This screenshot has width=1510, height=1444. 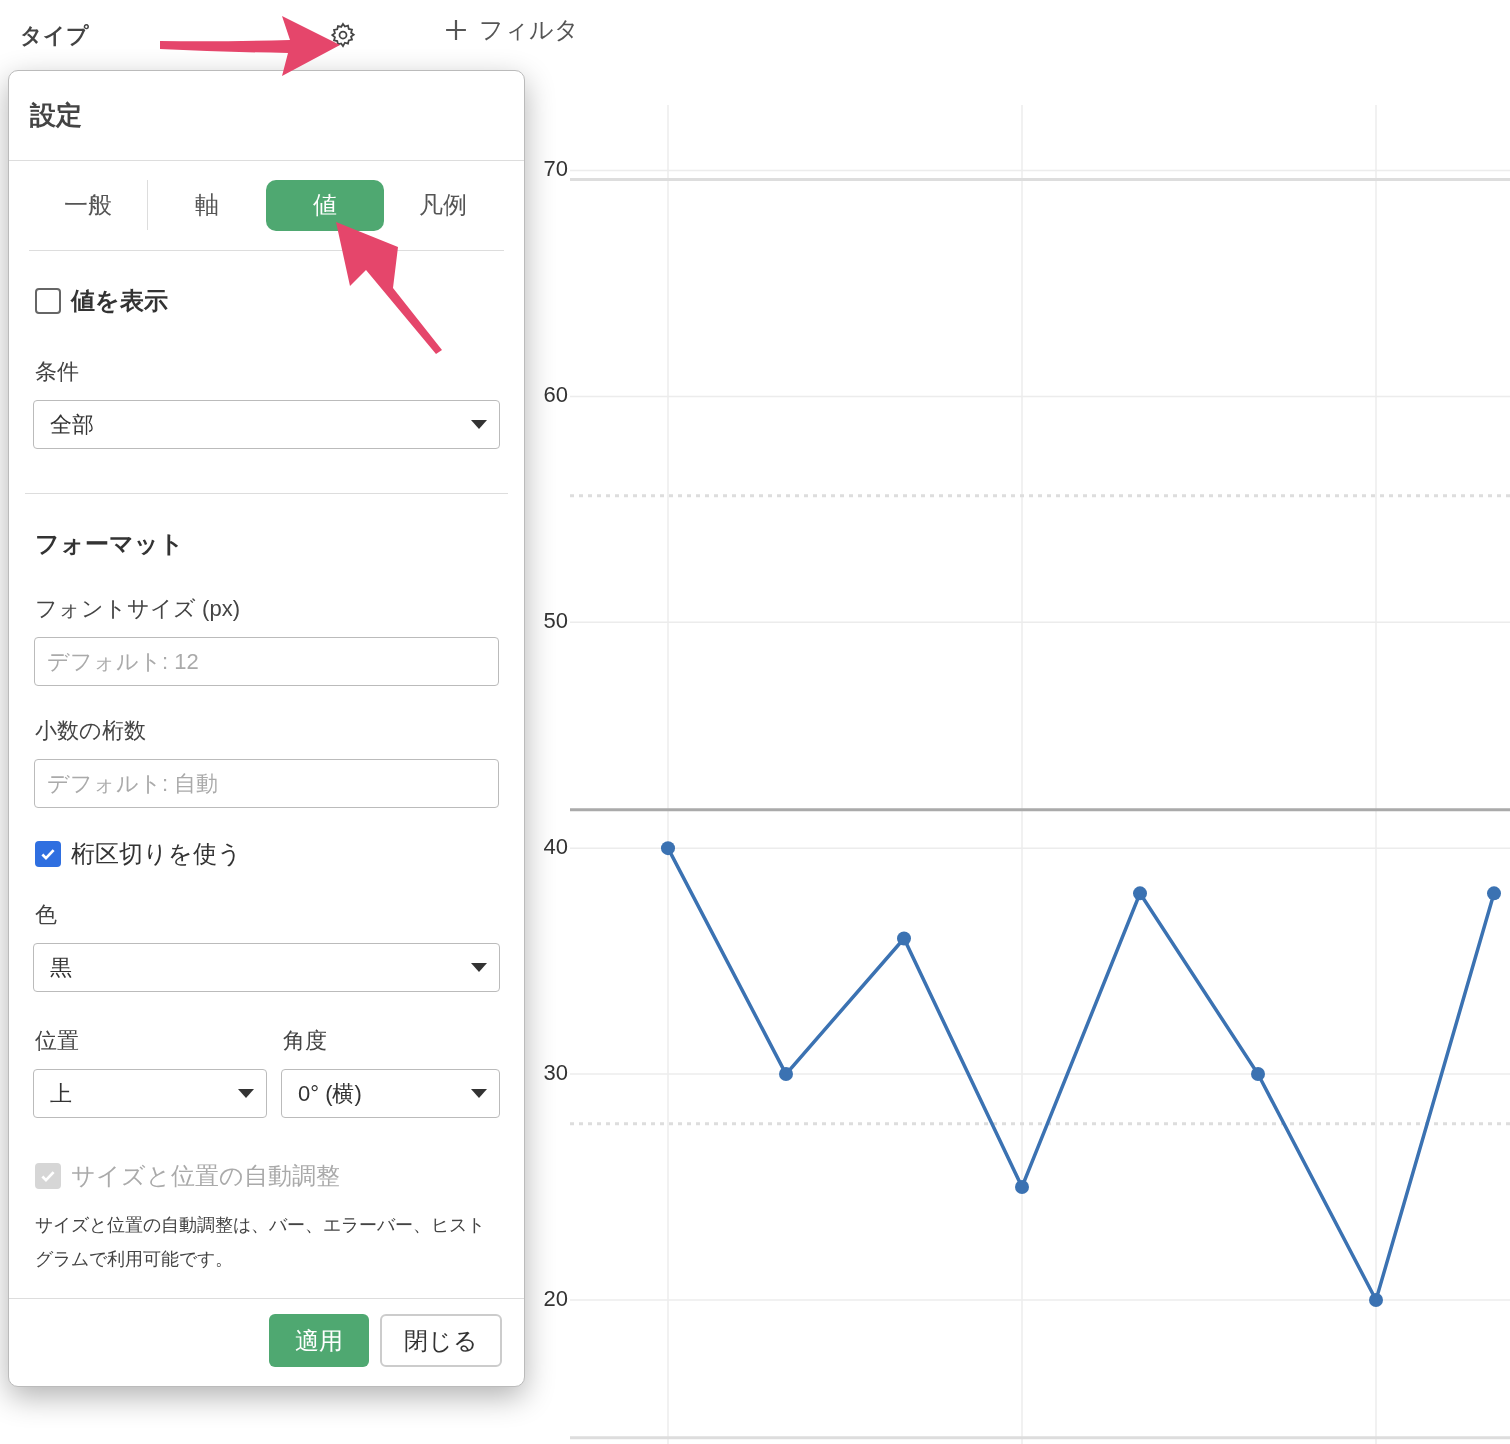 What do you see at coordinates (443, 205) in the screenshot?
I see `tab: 凡例` at bounding box center [443, 205].